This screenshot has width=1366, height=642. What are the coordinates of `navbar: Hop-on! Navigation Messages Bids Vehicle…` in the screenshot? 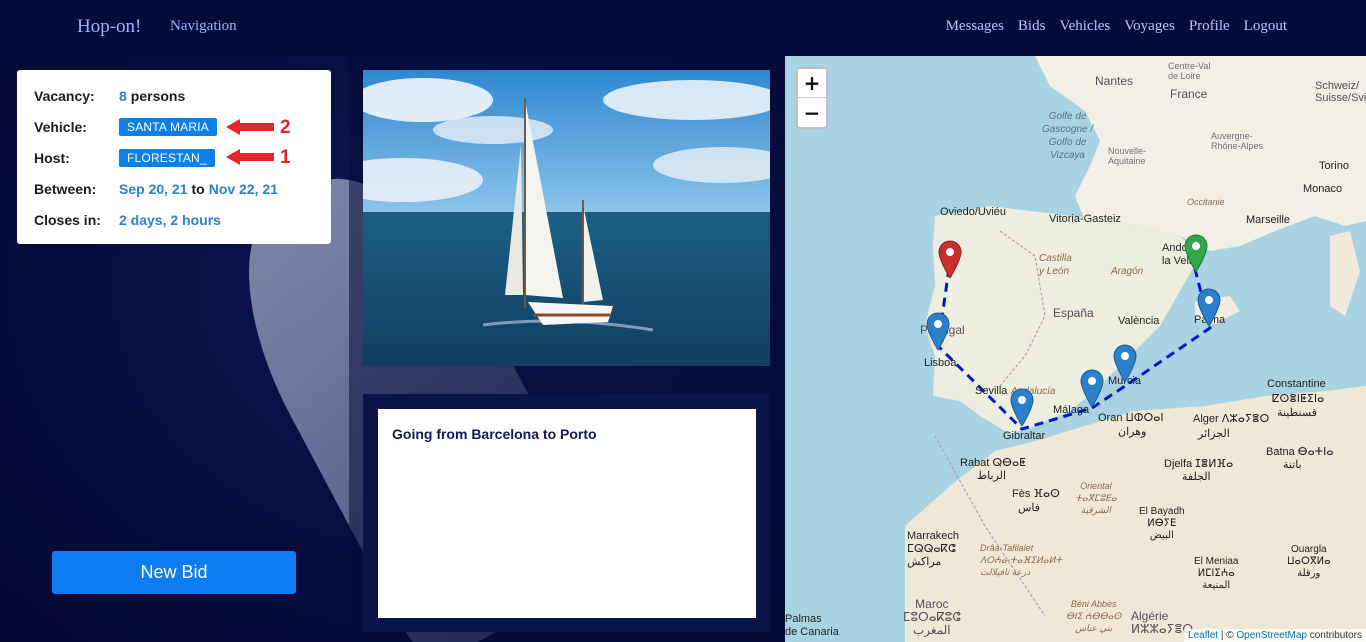 It's located at (683, 28).